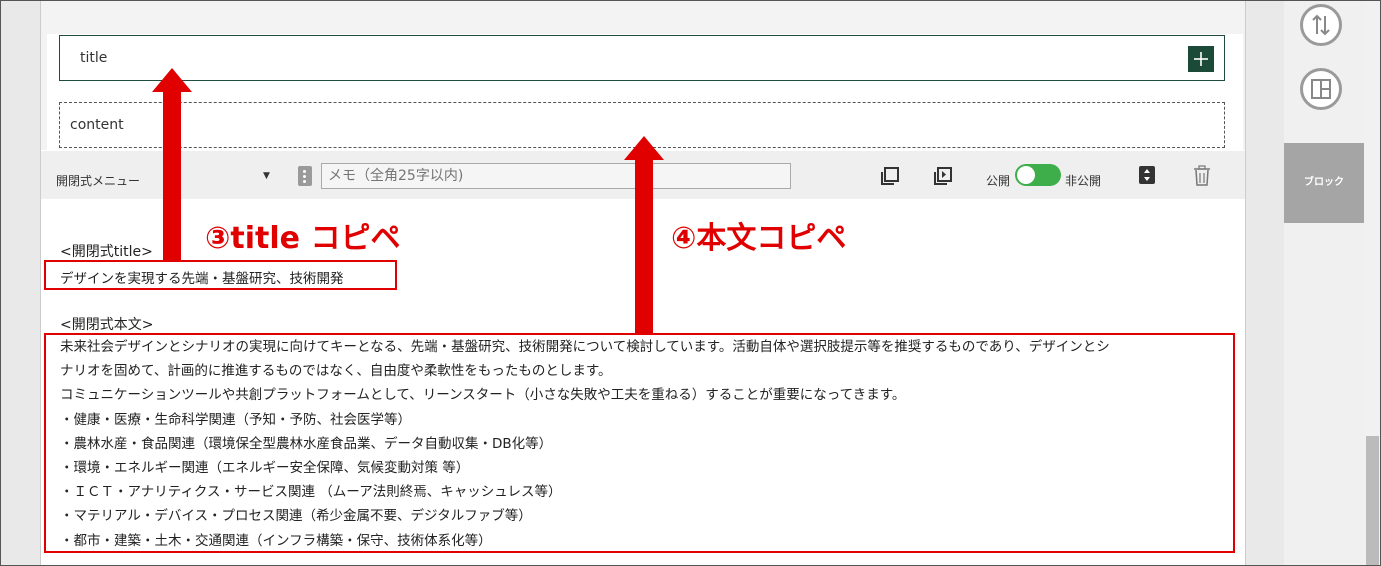 This screenshot has height=566, width=1381. What do you see at coordinates (94, 58) in the screenshot?
I see `title-placeholder: title` at bounding box center [94, 58].